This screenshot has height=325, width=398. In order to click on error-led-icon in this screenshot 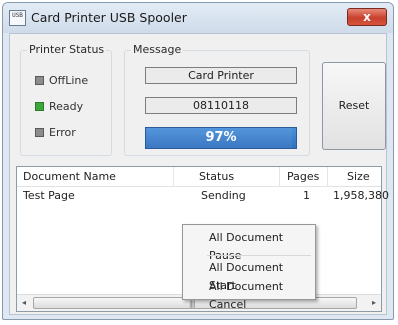, I will do `click(39, 132)`.